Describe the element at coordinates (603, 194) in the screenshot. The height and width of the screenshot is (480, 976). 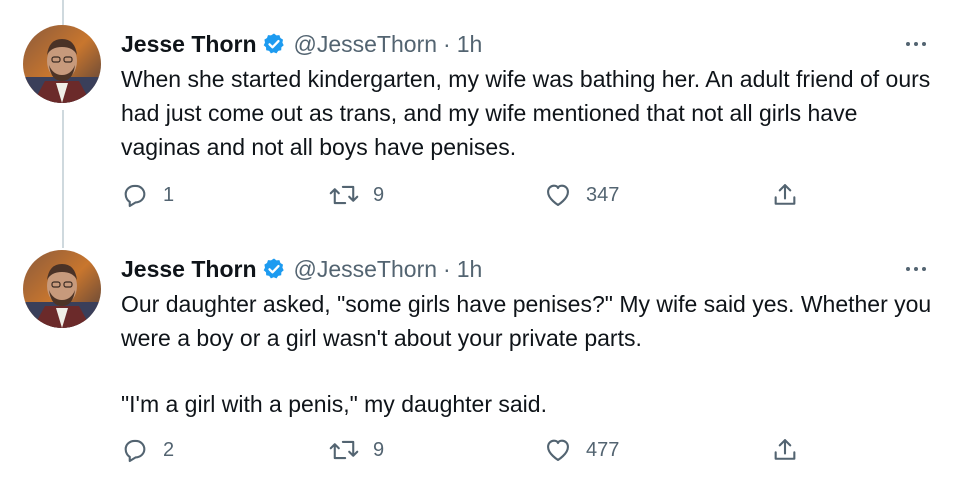
I see `like-count: 347` at that location.